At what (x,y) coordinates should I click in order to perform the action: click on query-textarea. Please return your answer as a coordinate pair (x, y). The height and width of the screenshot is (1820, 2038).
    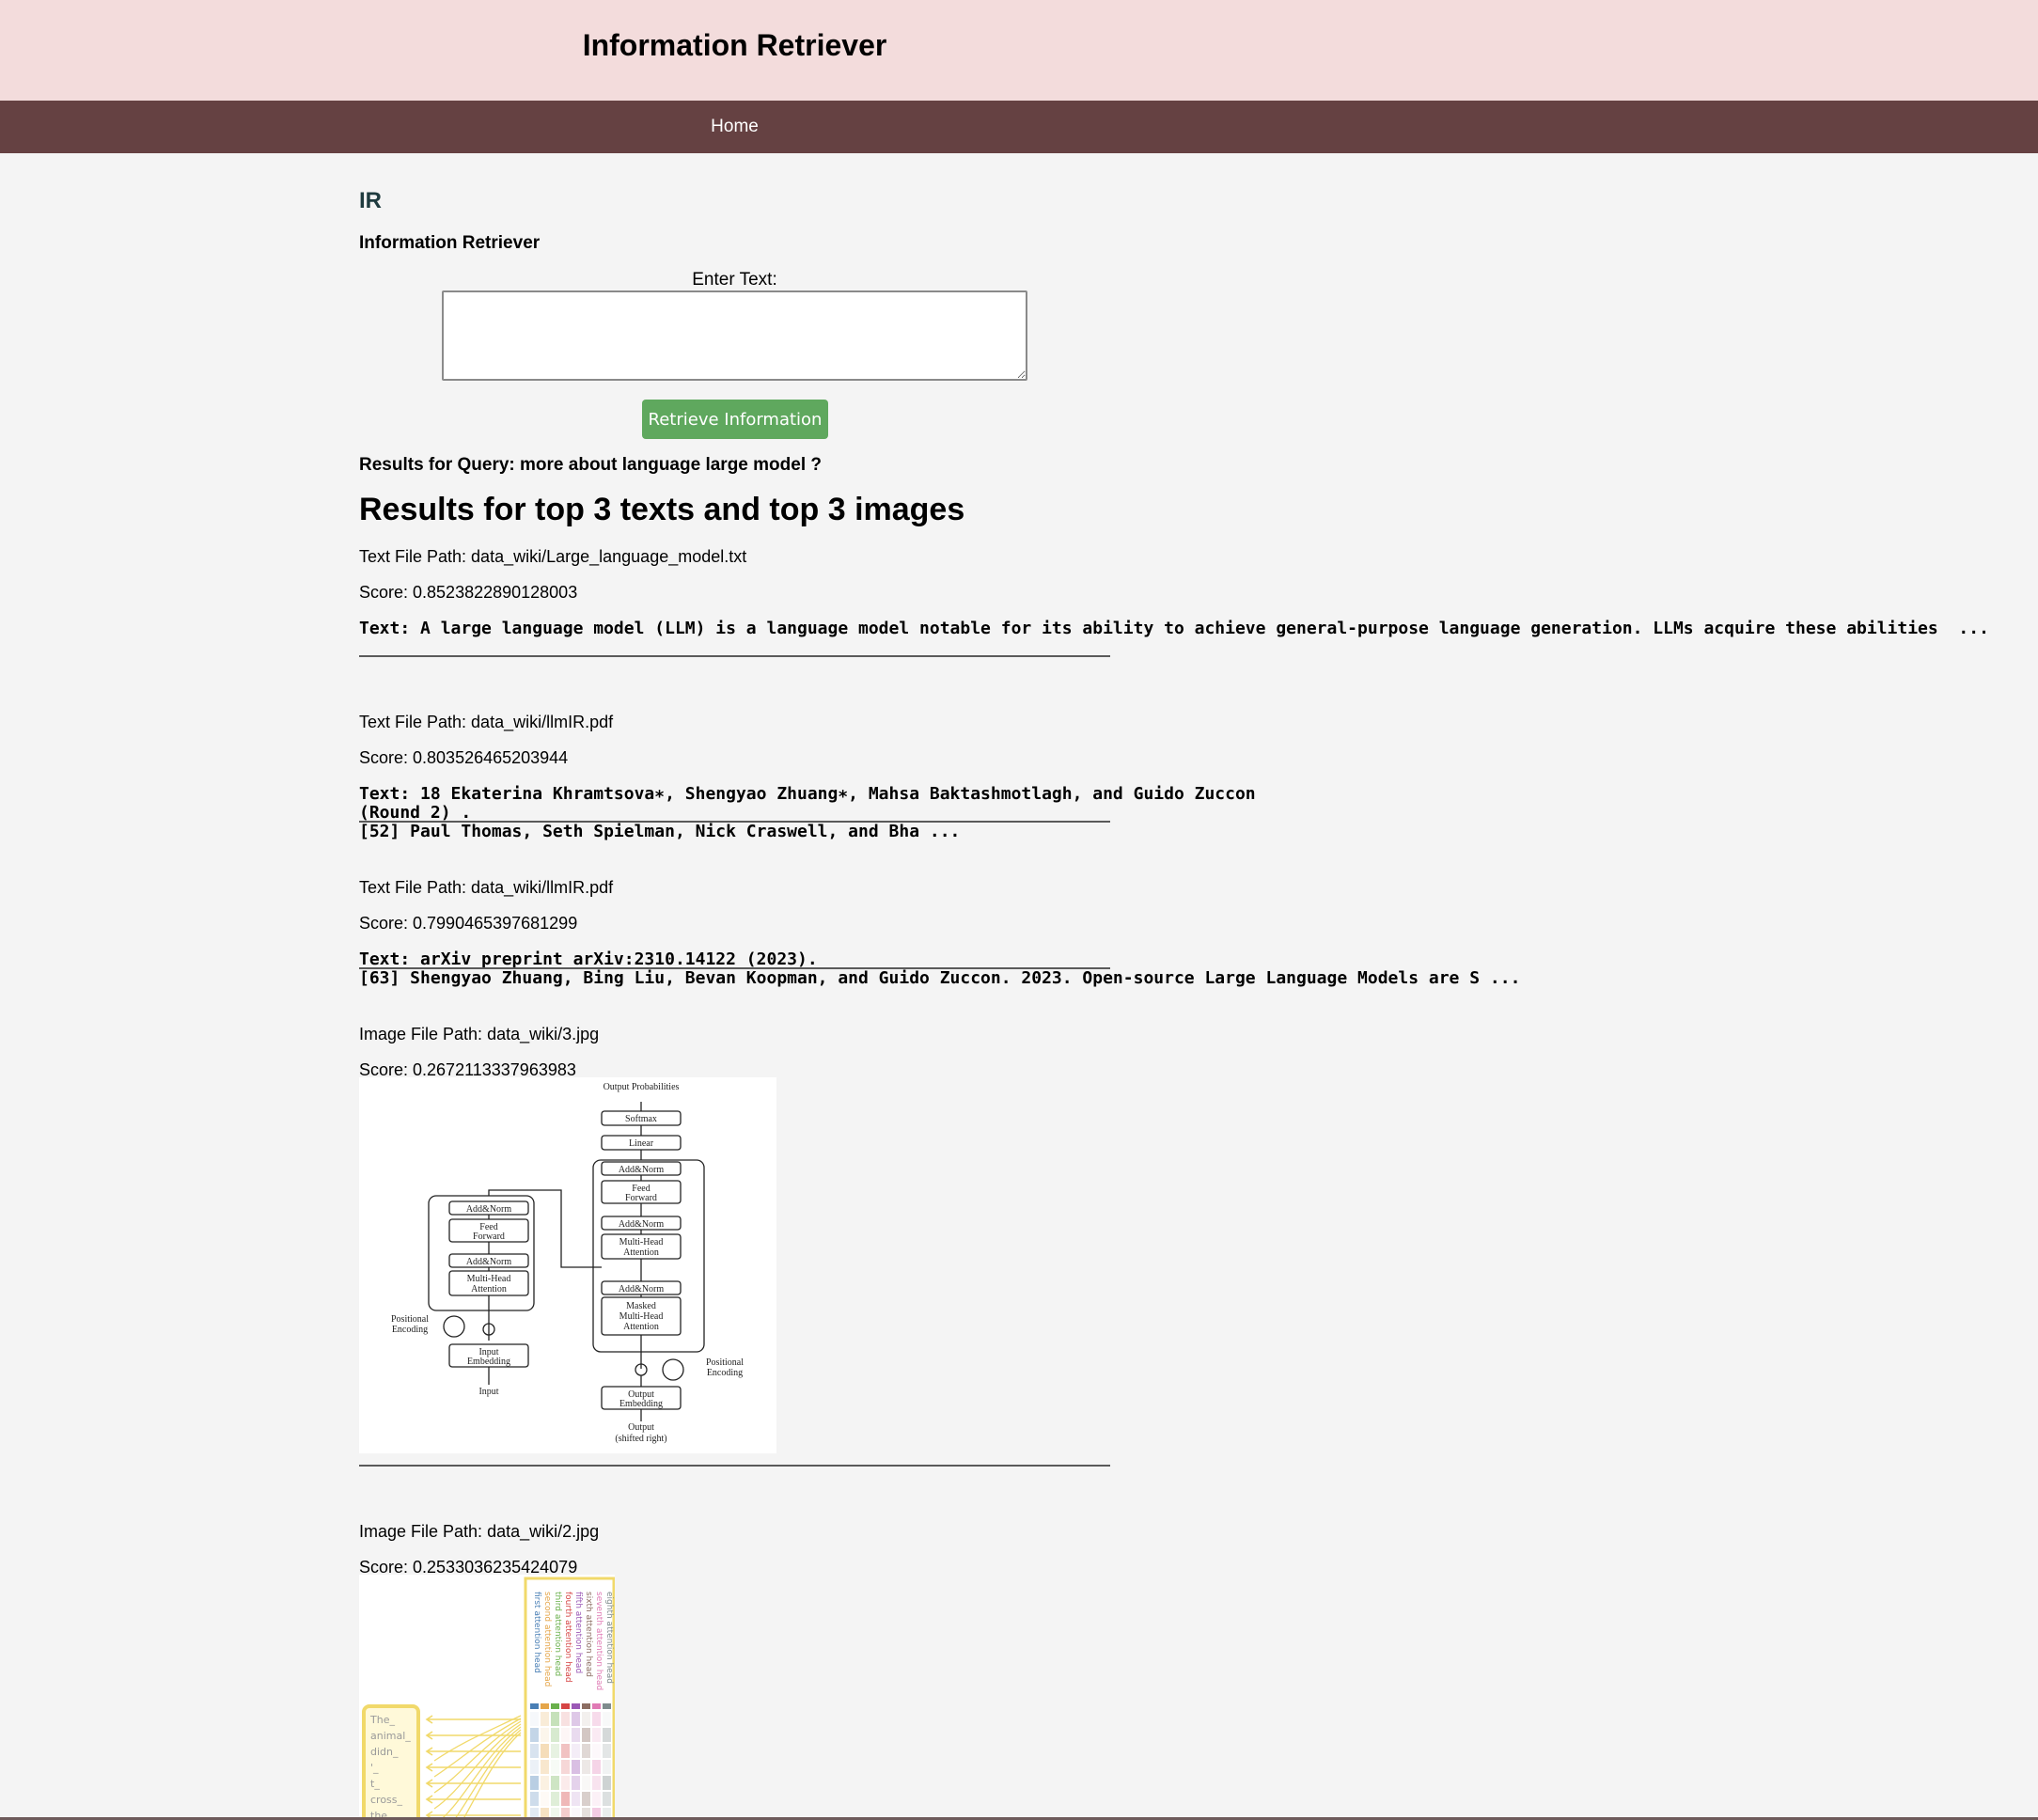
    Looking at the image, I should click on (734, 335).